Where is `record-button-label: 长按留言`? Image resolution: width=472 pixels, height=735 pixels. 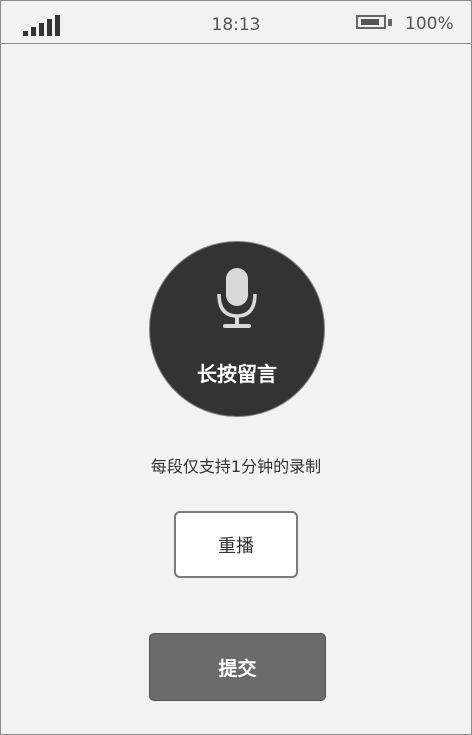 record-button-label: 长按留言 is located at coordinates (237, 374).